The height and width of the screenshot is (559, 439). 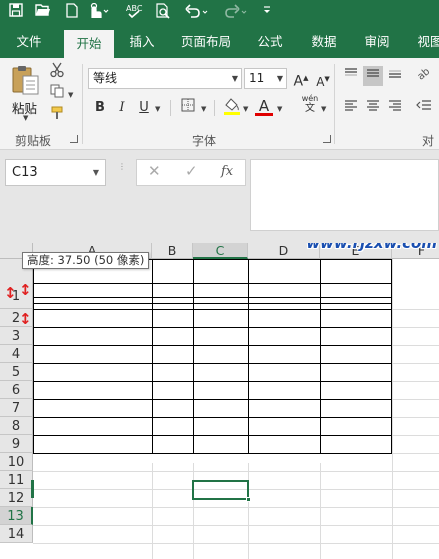 I want to click on borders-icon, so click(x=188, y=108).